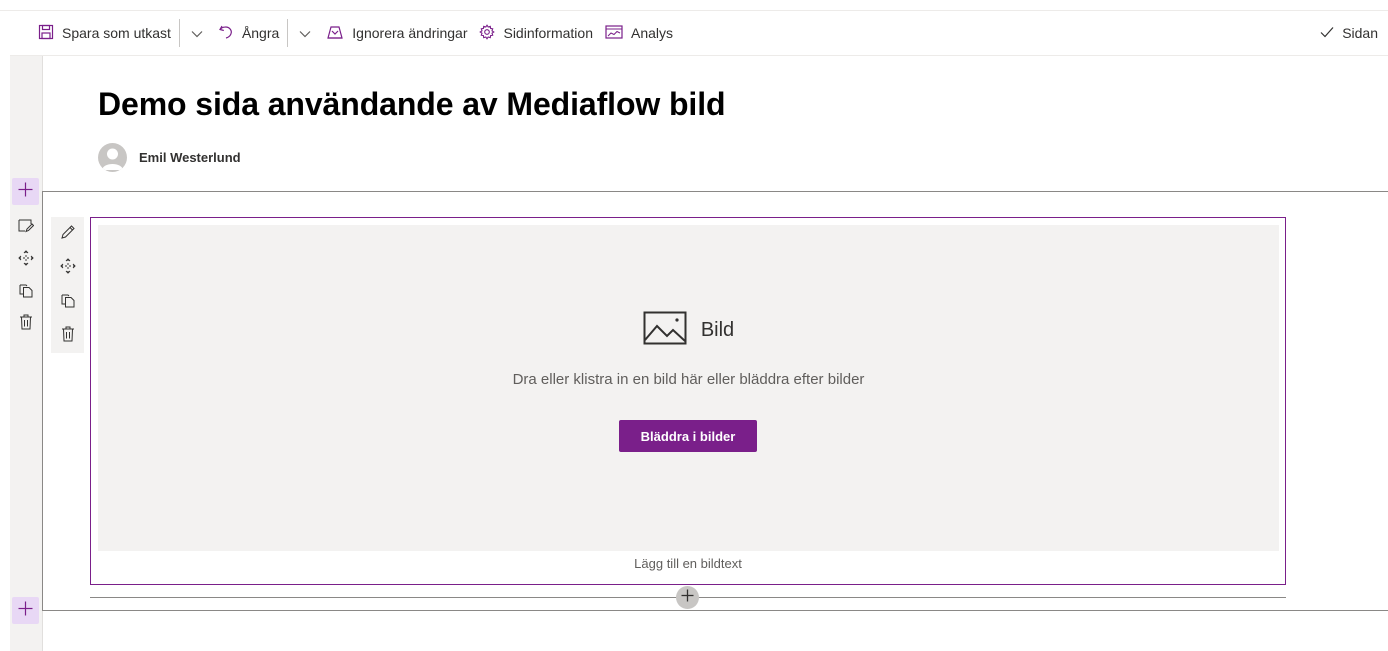  Describe the element at coordinates (50, 33) in the screenshot. I see `save-icon` at that location.